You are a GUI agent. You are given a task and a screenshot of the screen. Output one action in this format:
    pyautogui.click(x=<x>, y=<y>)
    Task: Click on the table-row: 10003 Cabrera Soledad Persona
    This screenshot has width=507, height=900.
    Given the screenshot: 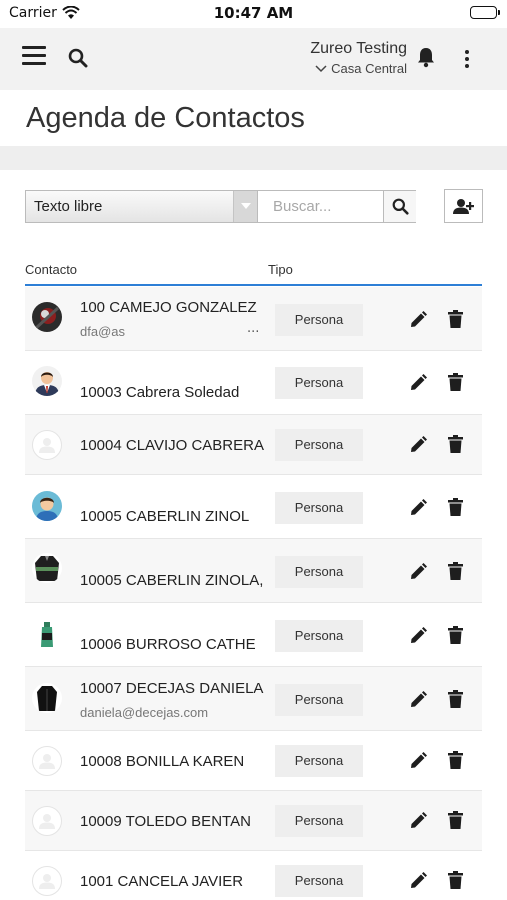 What is the action you would take?
    pyautogui.click(x=253, y=383)
    